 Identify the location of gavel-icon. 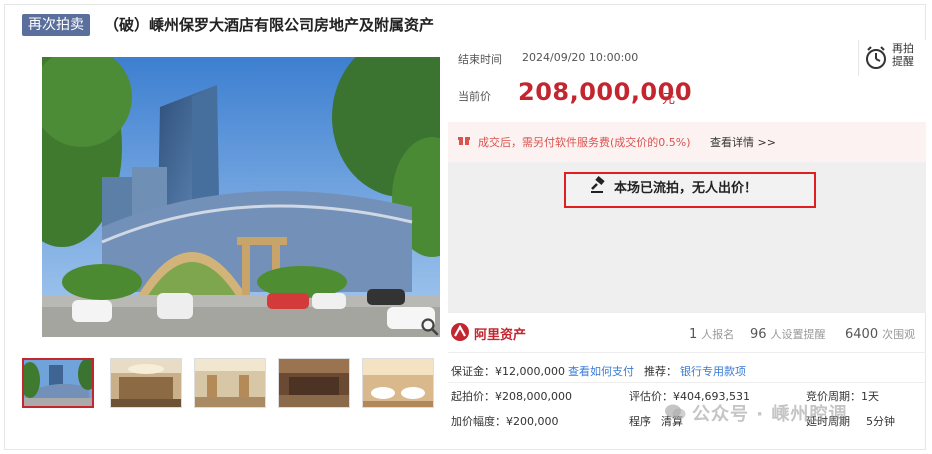
(598, 184).